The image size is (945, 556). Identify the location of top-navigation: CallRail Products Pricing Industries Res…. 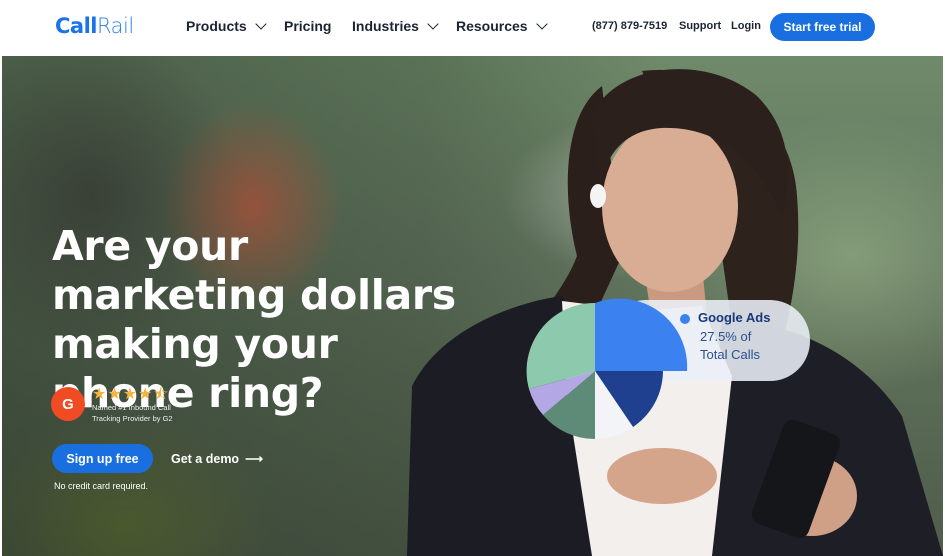
(472, 27).